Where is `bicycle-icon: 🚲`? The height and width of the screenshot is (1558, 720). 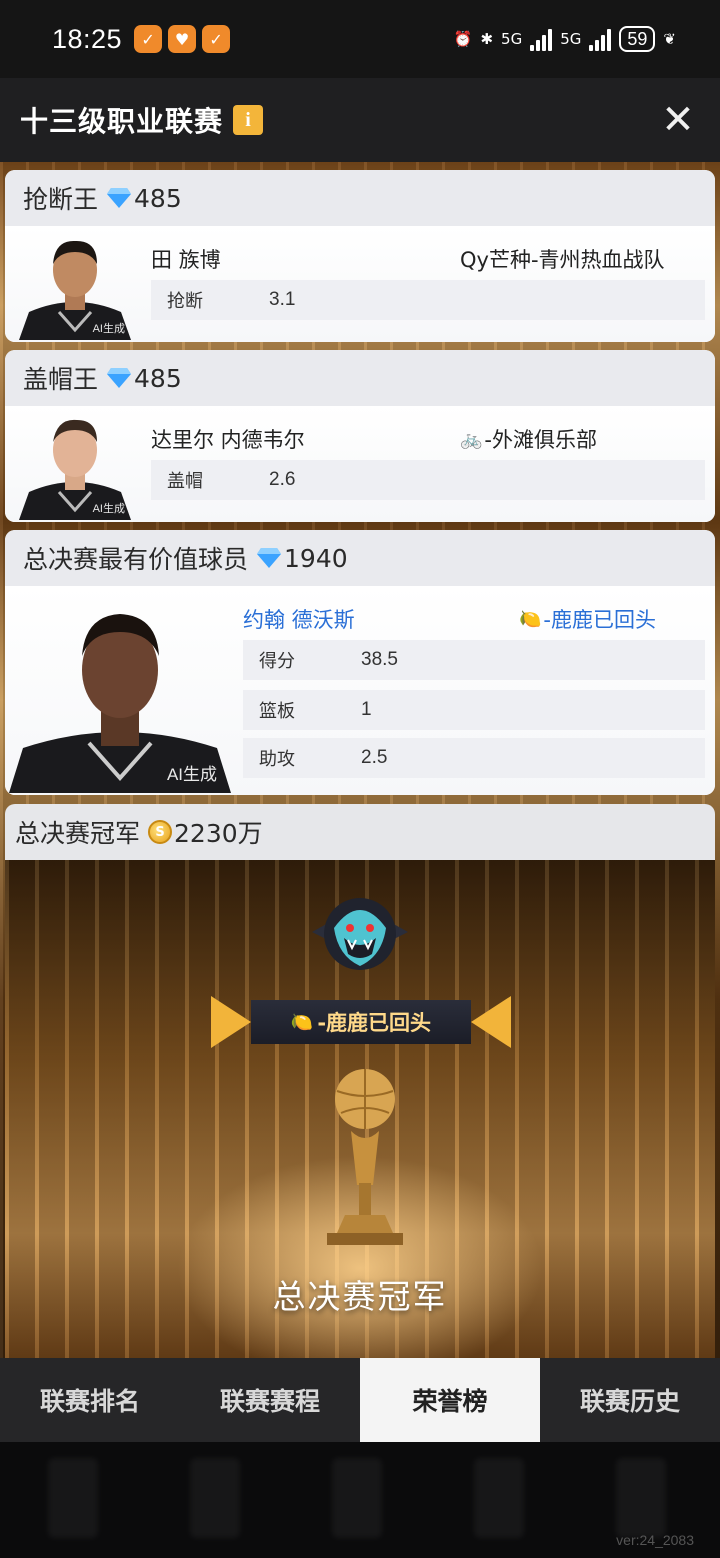
bicycle-icon: 🚲 is located at coordinates (471, 439).